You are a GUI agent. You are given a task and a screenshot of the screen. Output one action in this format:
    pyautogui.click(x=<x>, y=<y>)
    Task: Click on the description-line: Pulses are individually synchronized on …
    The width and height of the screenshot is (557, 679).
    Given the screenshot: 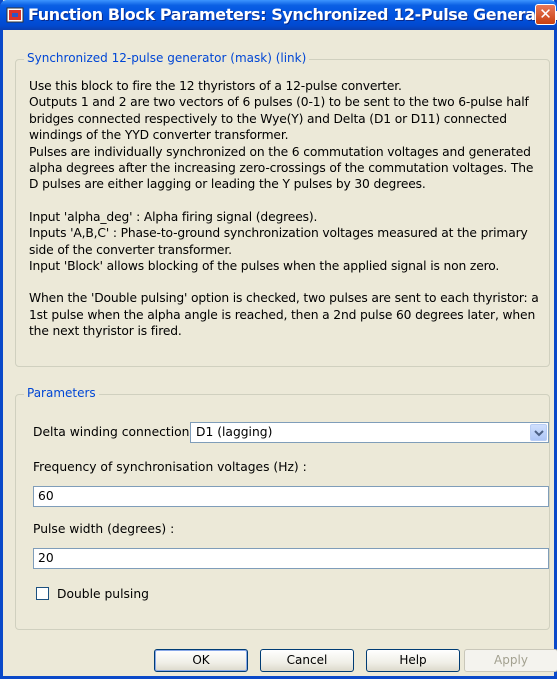 What is the action you would take?
    pyautogui.click(x=280, y=151)
    